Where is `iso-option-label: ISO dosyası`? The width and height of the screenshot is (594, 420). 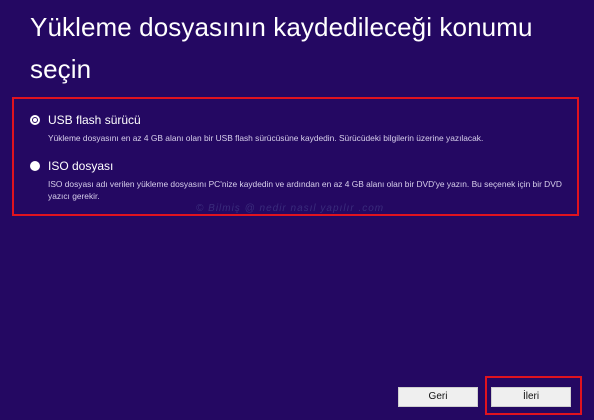 iso-option-label: ISO dosyası is located at coordinates (80, 166).